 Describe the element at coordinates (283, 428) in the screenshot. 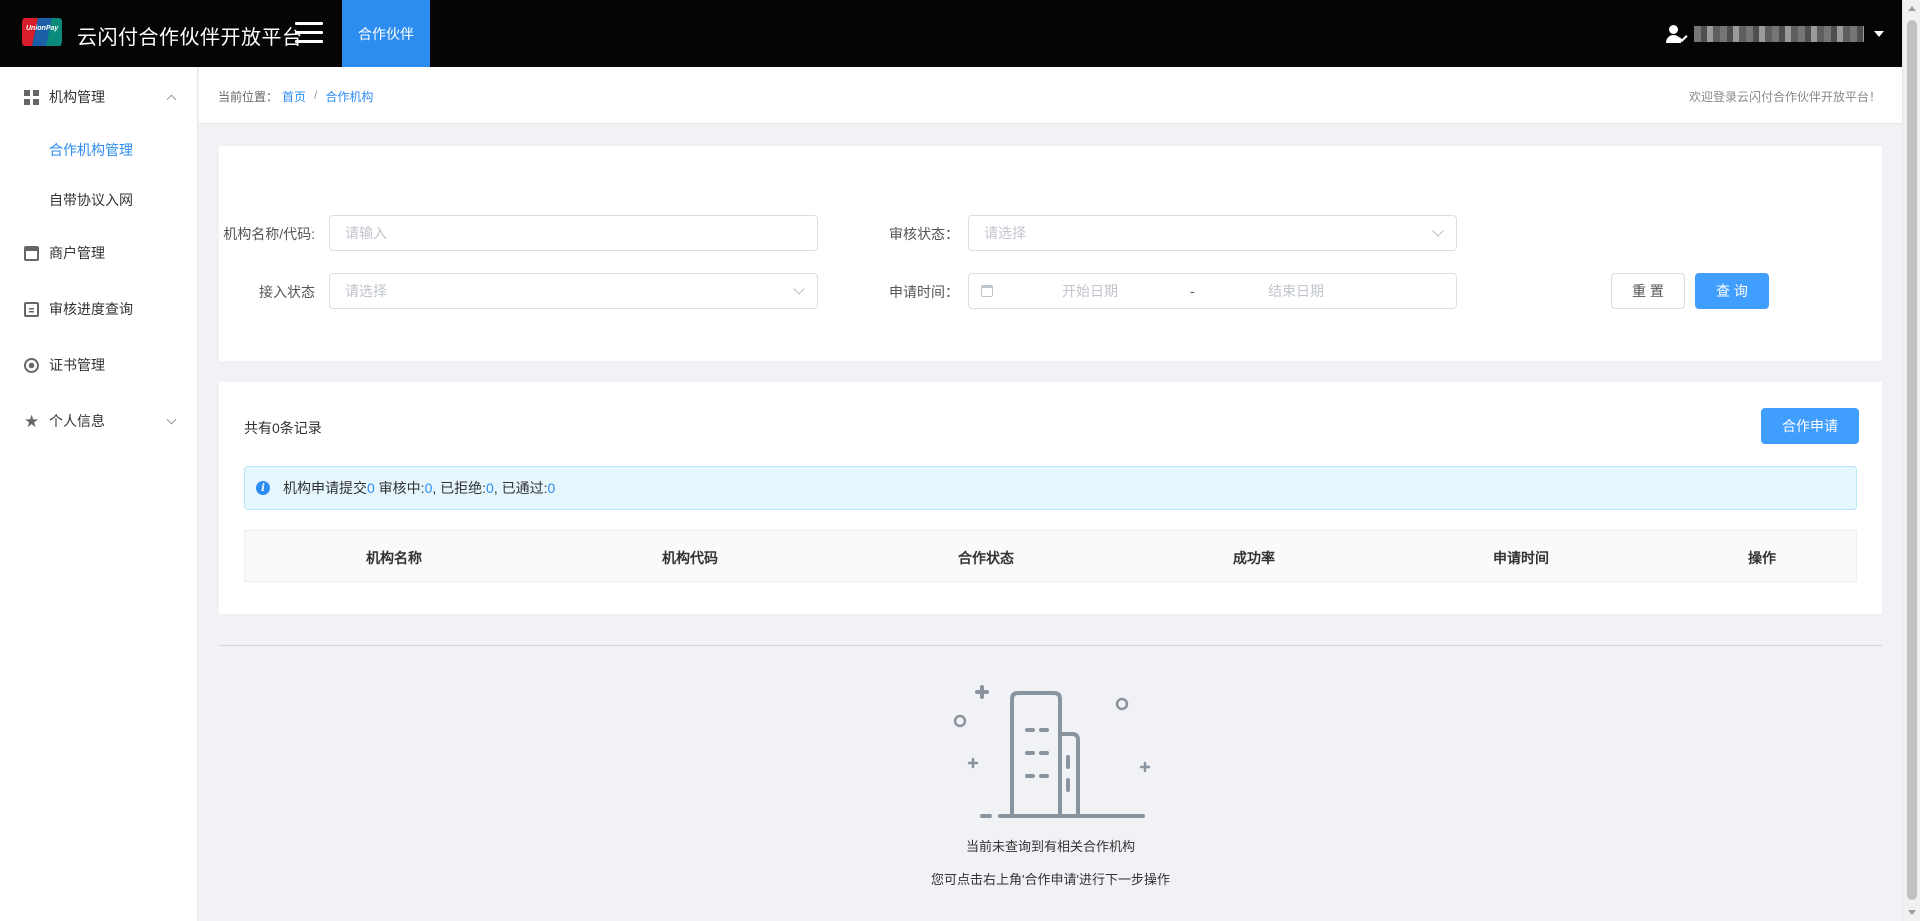

I see `record-count: 共有0条记录` at that location.